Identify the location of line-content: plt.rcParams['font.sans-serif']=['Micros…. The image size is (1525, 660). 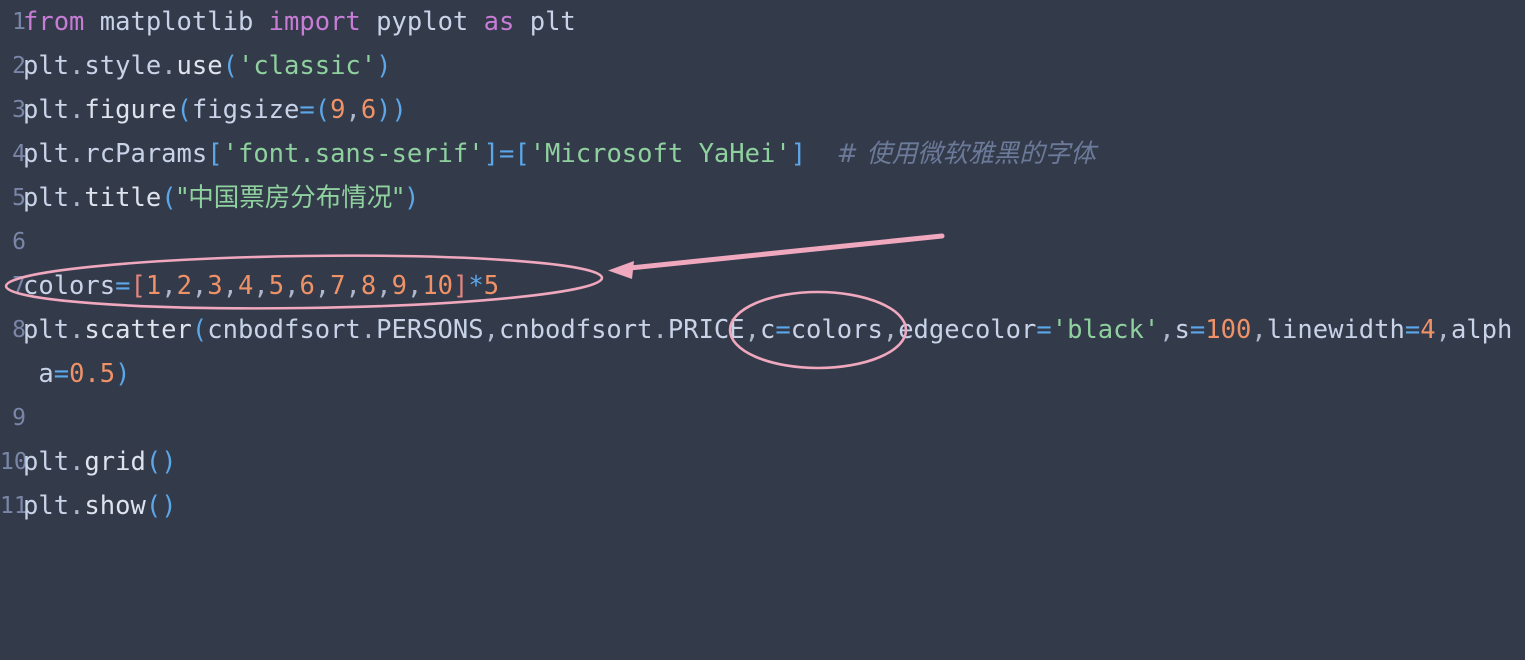
(559, 154).